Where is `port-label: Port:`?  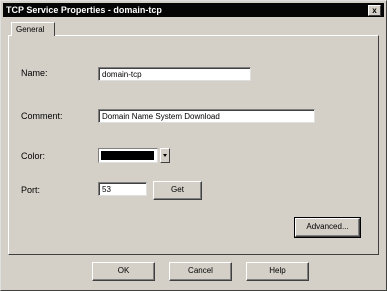
port-label: Port: is located at coordinates (31, 190).